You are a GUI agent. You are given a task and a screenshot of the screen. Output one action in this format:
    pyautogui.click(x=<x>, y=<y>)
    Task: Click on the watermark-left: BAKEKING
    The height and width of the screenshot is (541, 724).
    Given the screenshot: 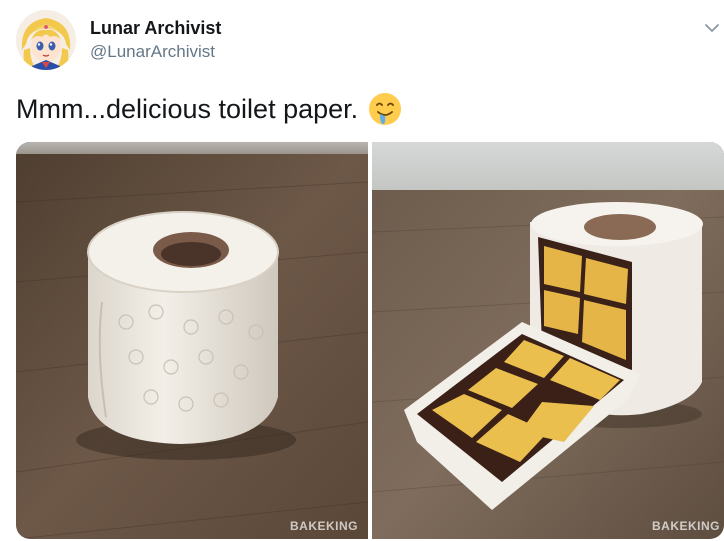 What is the action you would take?
    pyautogui.click(x=323, y=526)
    